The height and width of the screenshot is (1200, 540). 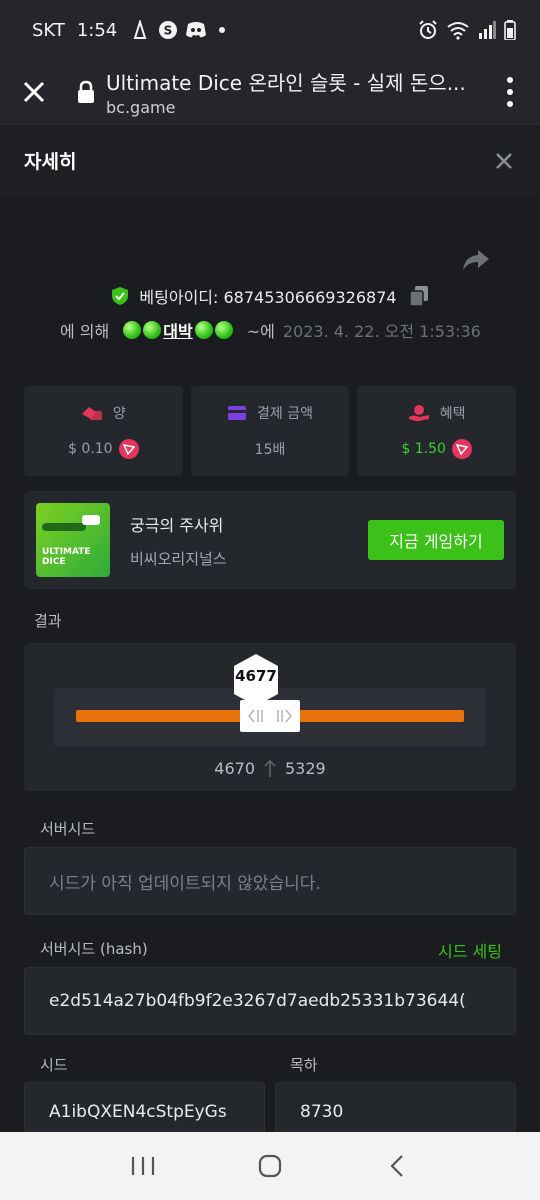 I want to click on by-label: 에 의해, so click(x=85, y=331).